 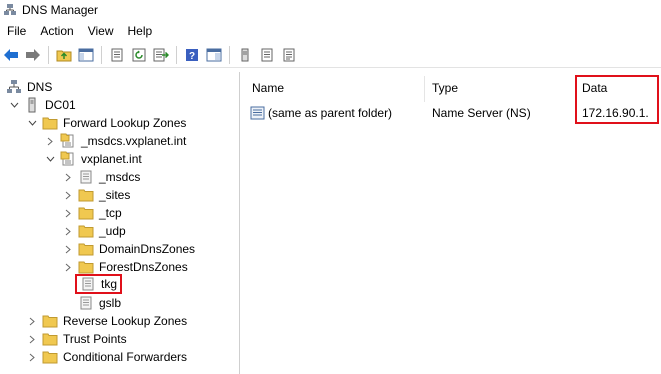 I want to click on forward-button, so click(x=33, y=55).